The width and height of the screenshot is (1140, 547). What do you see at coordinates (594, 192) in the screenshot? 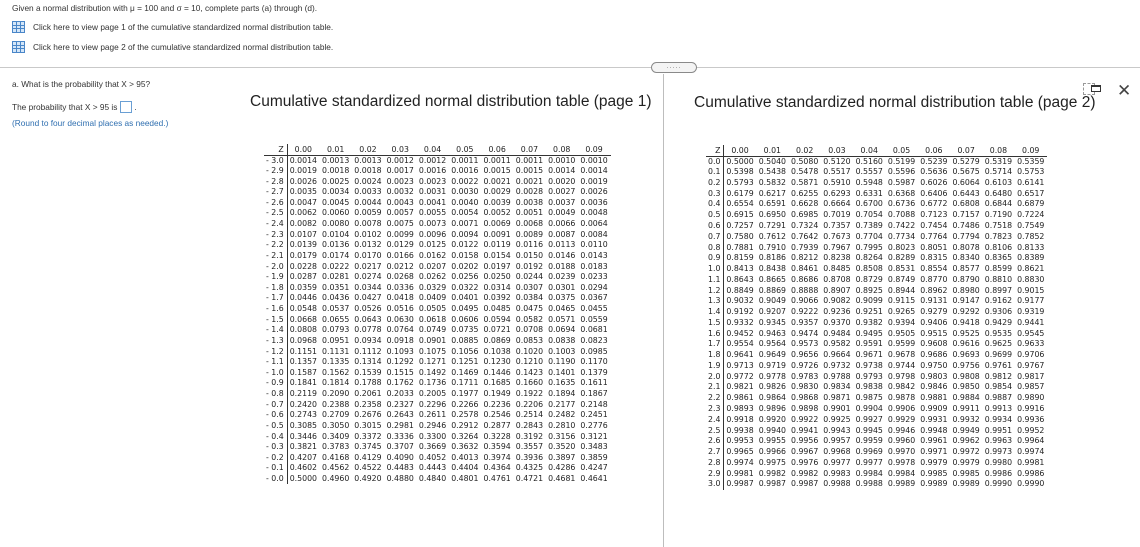
I see `probability-cell: 0.0026` at bounding box center [594, 192].